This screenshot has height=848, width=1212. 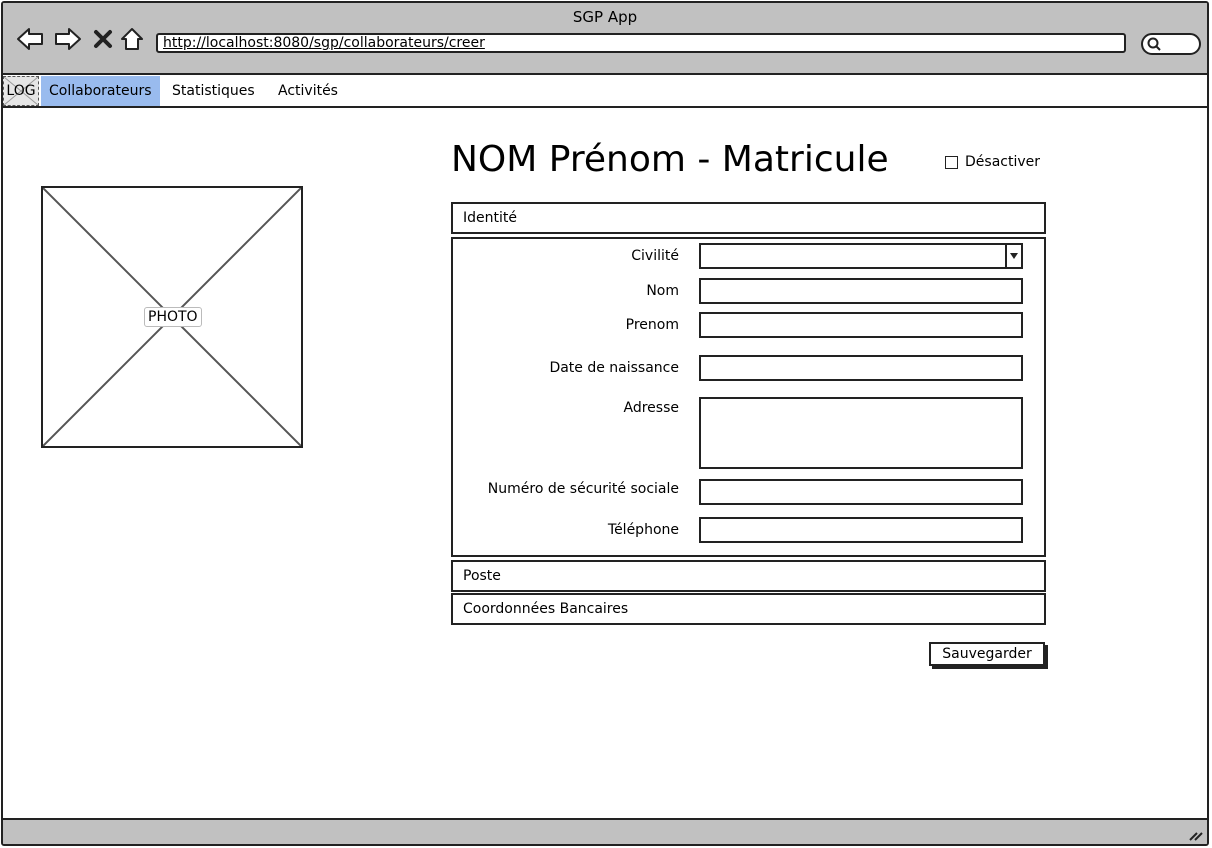 What do you see at coordinates (861, 291) in the screenshot?
I see `nom-input` at bounding box center [861, 291].